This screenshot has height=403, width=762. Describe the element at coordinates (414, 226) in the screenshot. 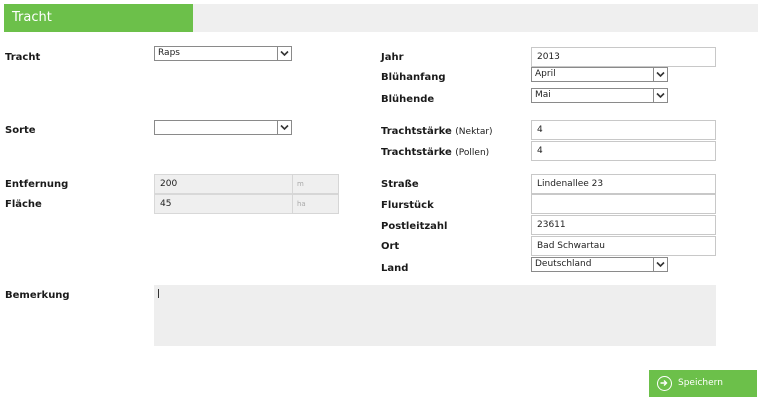

I see `postleitzahl-label: Postleitzahl` at that location.